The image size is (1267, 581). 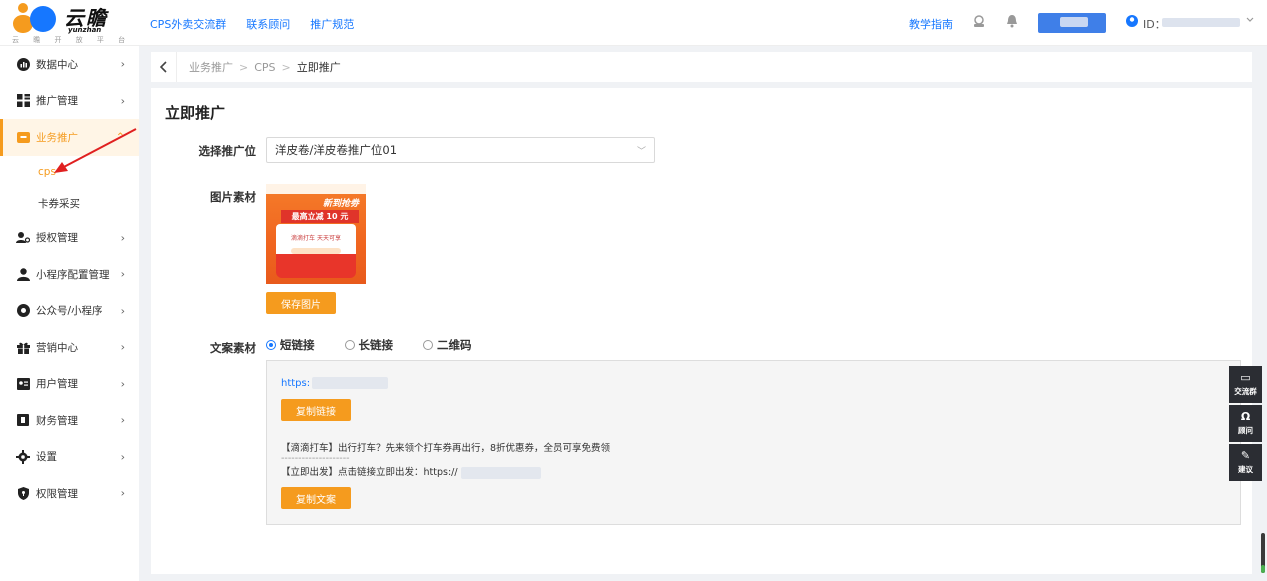 What do you see at coordinates (85, 30) in the screenshot?
I see `brand-name-en: yunzhan` at bounding box center [85, 30].